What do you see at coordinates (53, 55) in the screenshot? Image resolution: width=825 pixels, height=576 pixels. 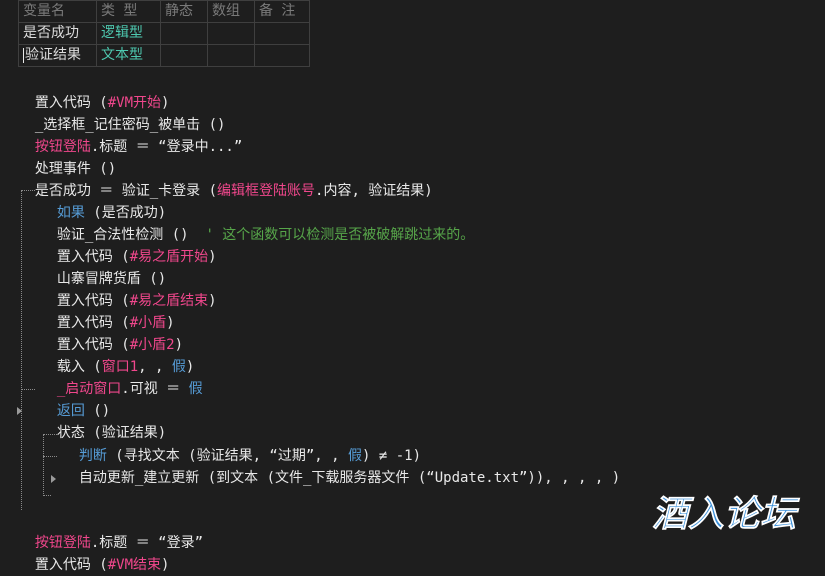 I see `var-name-text: 验证结果` at bounding box center [53, 55].